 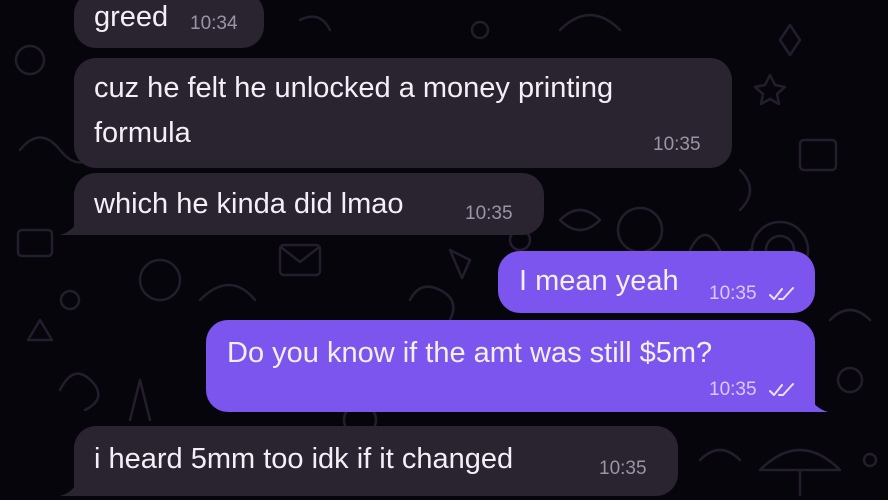 What do you see at coordinates (599, 281) in the screenshot?
I see `message-text: I mean yeah` at bounding box center [599, 281].